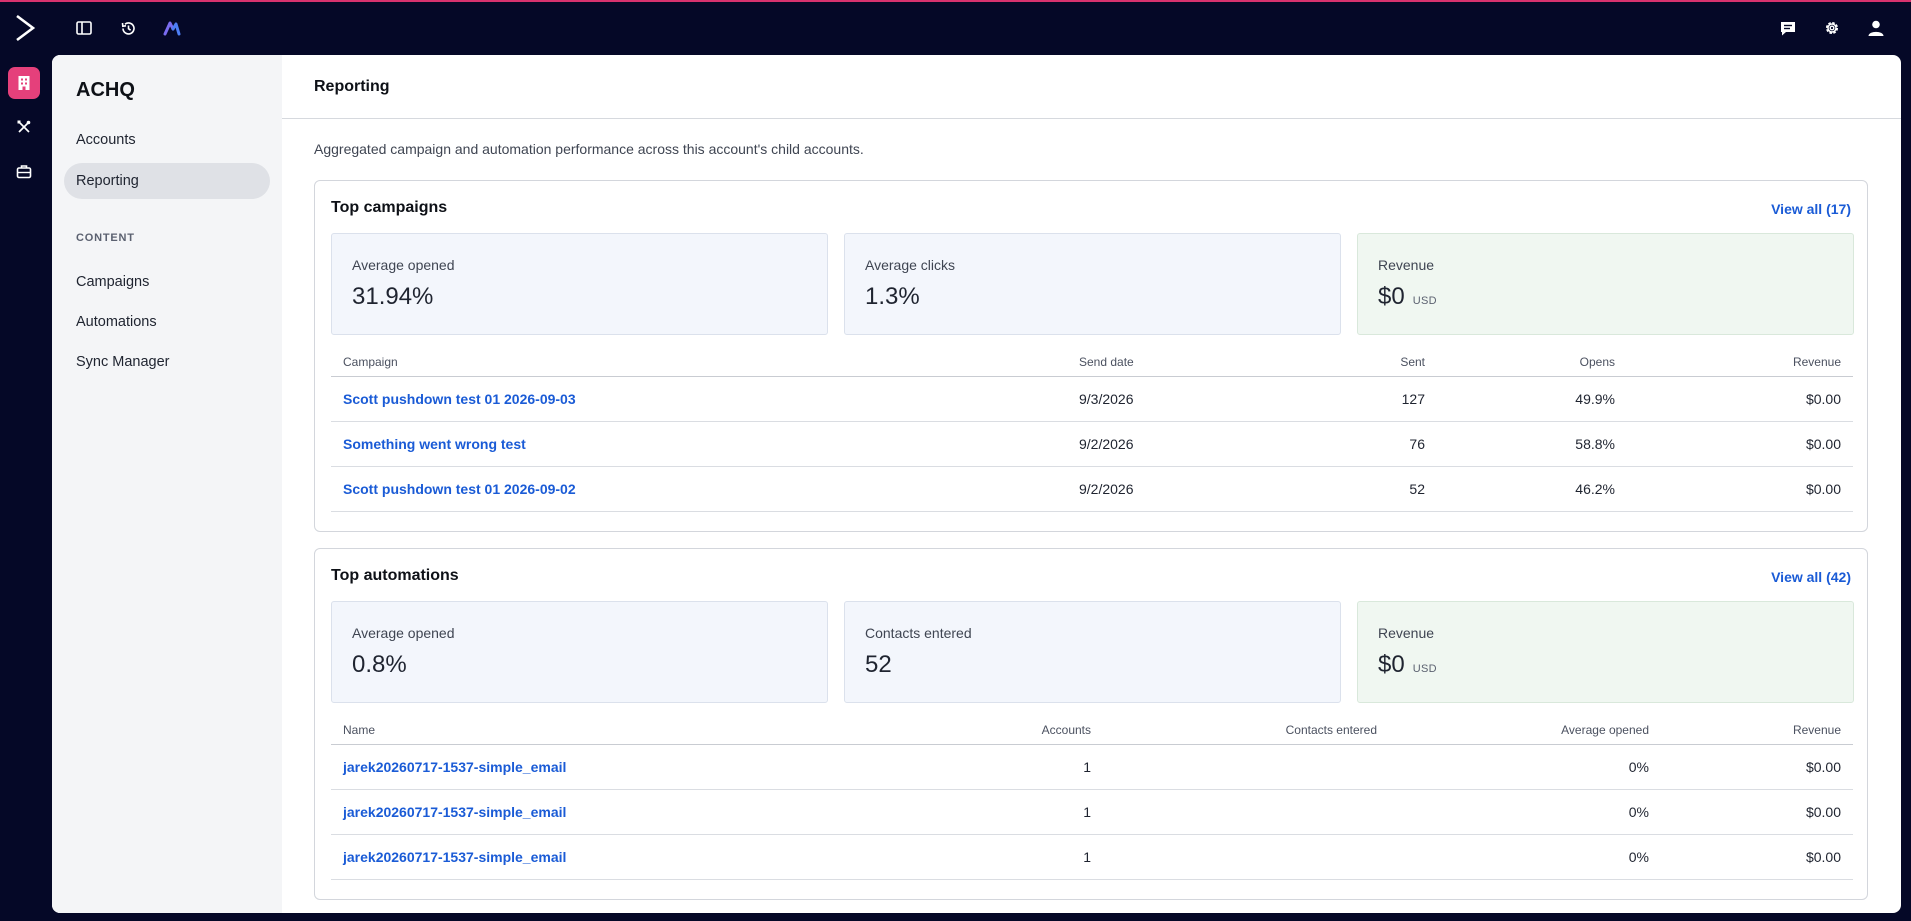 Image resolution: width=1911 pixels, height=921 pixels. Describe the element at coordinates (1407, 665) in the screenshot. I see `stat-value: $0 USD` at that location.